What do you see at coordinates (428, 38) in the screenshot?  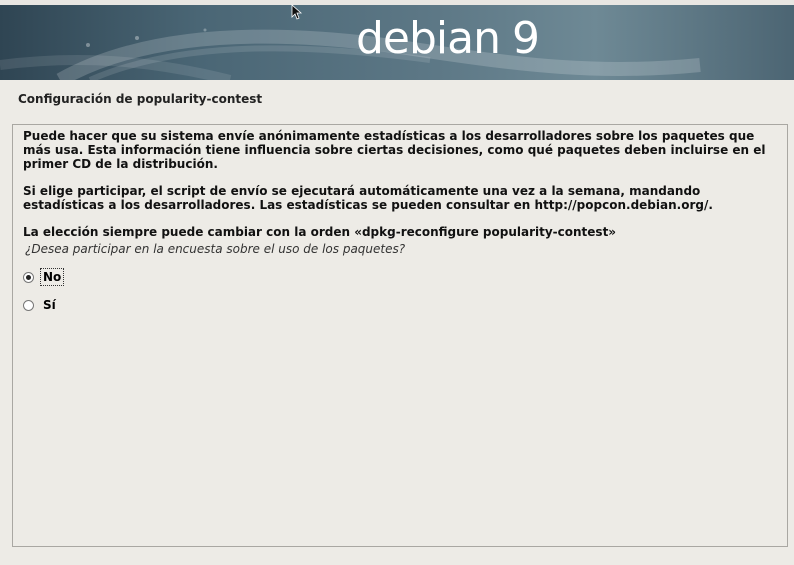 I see `logo-word: debian` at bounding box center [428, 38].